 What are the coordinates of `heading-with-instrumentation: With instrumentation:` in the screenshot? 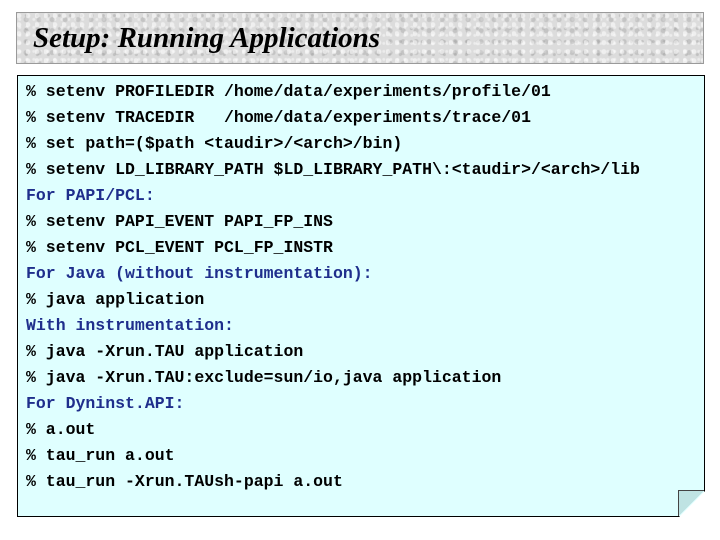 It's located at (130, 325).